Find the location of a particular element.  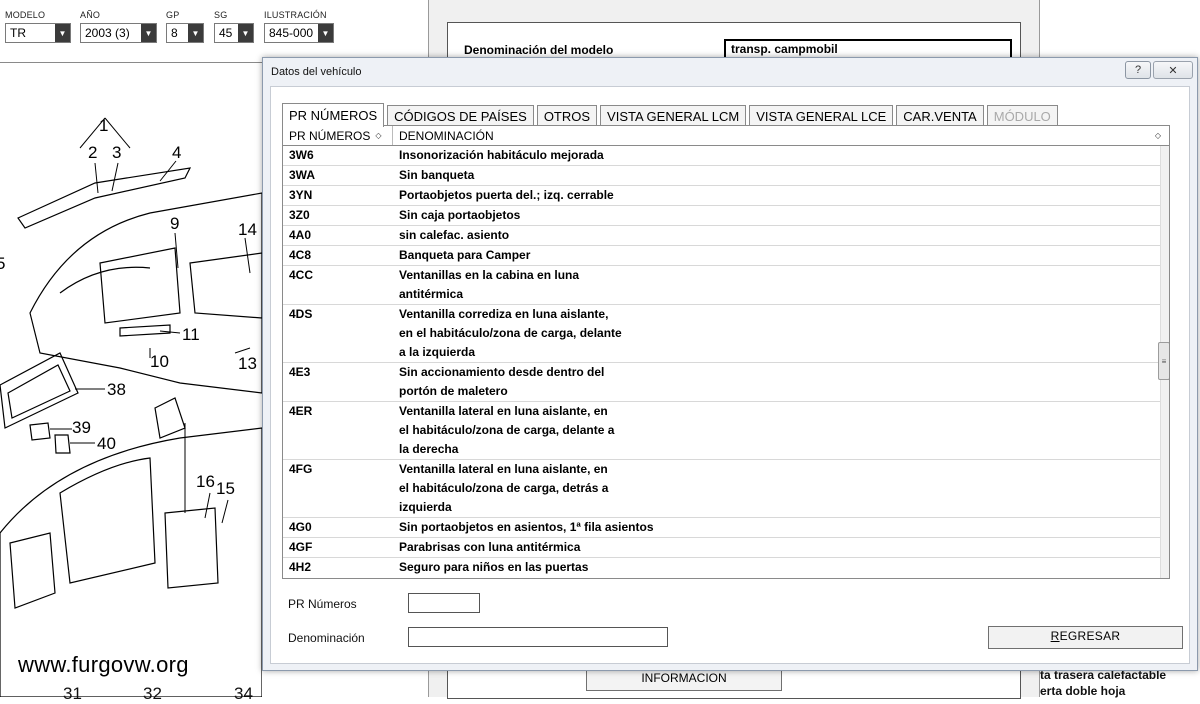

model-selector: MODELO TR ▼ is located at coordinates (38, 26).